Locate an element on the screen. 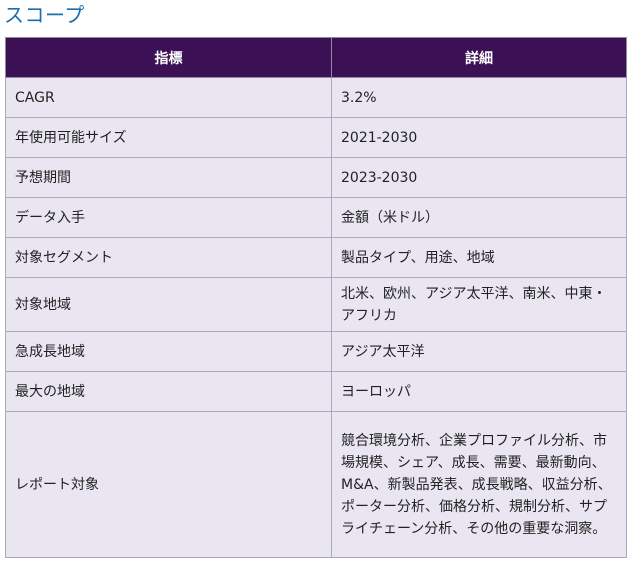 The height and width of the screenshot is (574, 628). row-detail-cagr: 3.2% is located at coordinates (479, 97).